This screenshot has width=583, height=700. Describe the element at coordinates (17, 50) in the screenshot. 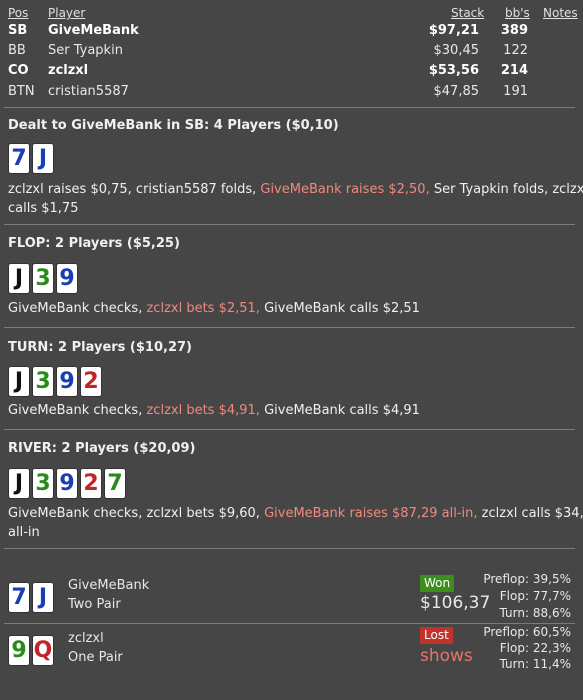

I see `player-pos: BB` at that location.